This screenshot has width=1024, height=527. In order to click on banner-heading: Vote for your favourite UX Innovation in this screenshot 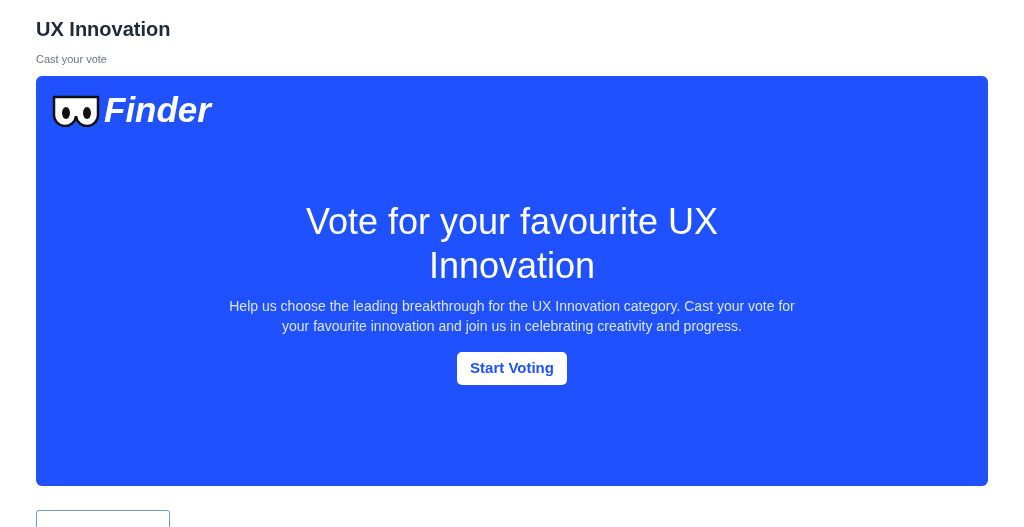, I will do `click(512, 244)`.